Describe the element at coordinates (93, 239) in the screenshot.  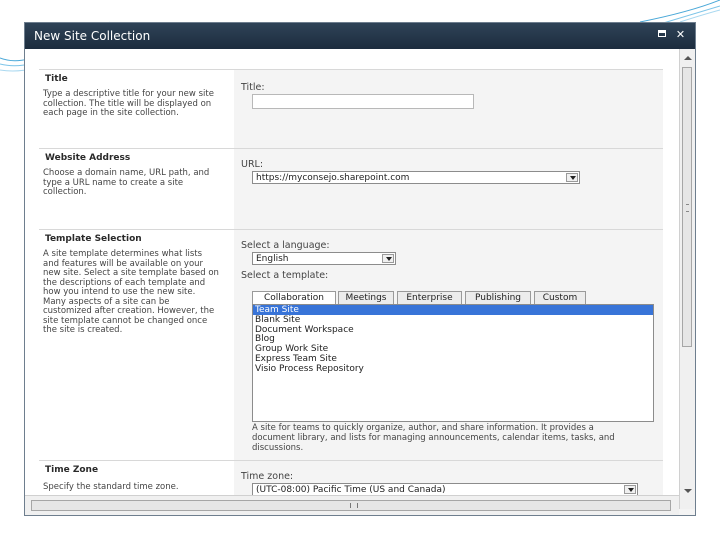
I see `section-heading: Template Selection` at that location.